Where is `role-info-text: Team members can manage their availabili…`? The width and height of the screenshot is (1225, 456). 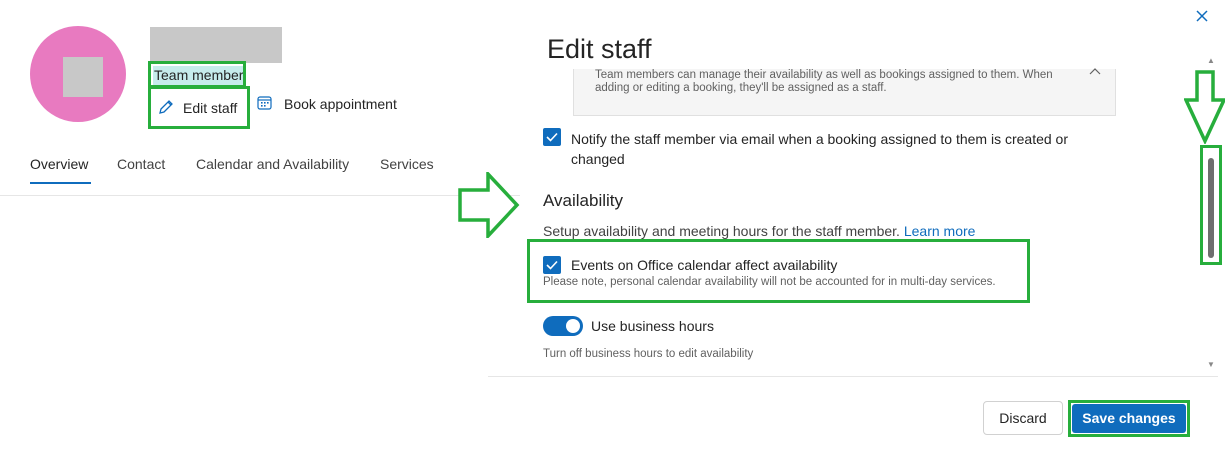 role-info-text: Team members can manage their availabili… is located at coordinates (824, 81).